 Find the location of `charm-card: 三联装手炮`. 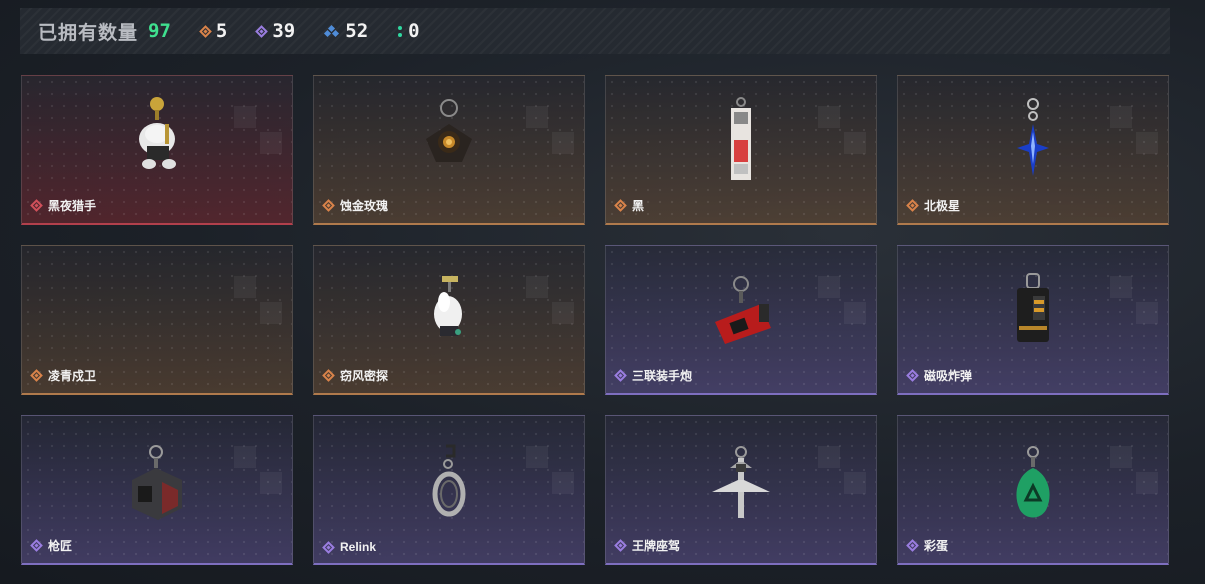

charm-card: 三联装手炮 is located at coordinates (741, 320).